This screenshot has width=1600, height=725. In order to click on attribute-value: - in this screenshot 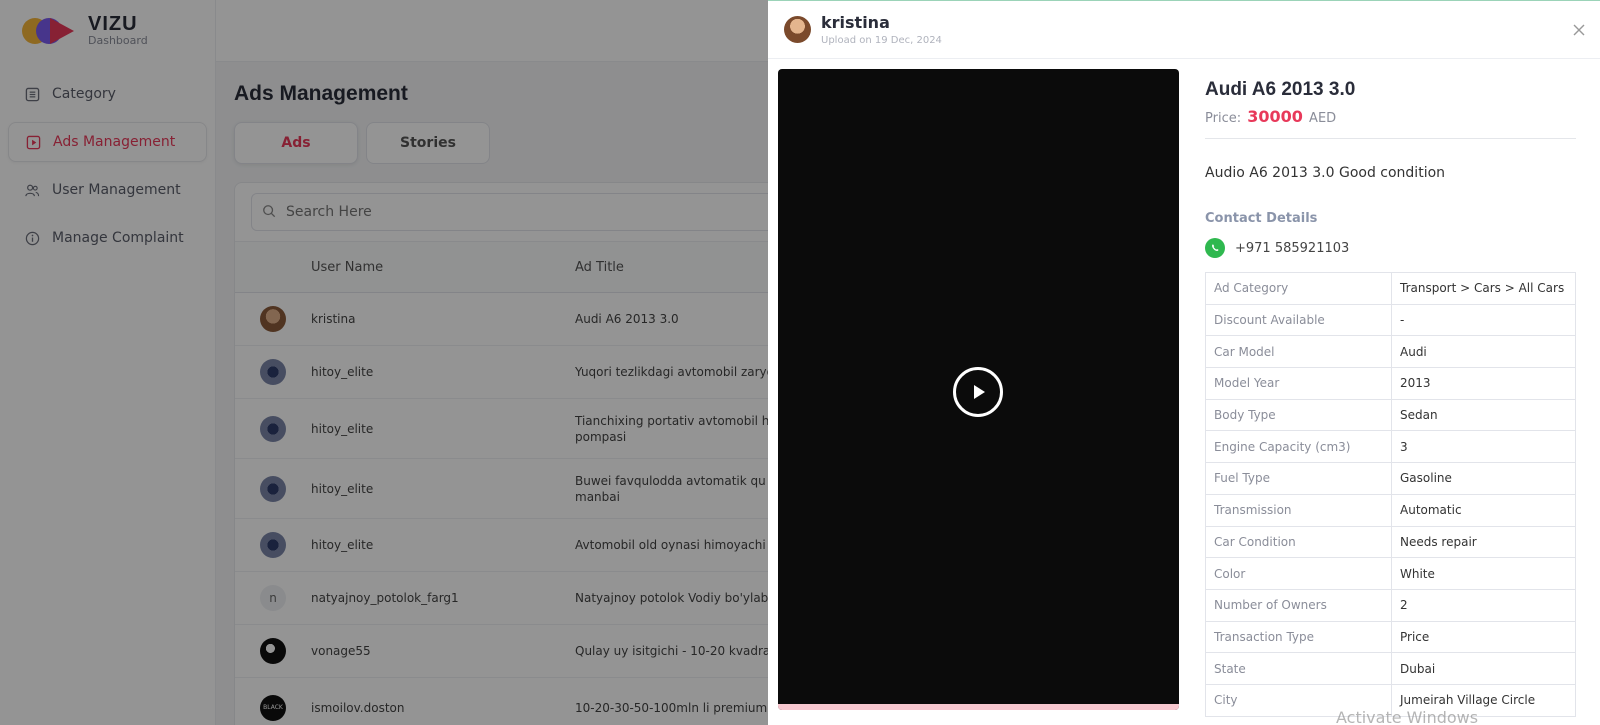, I will do `click(1483, 320)`.